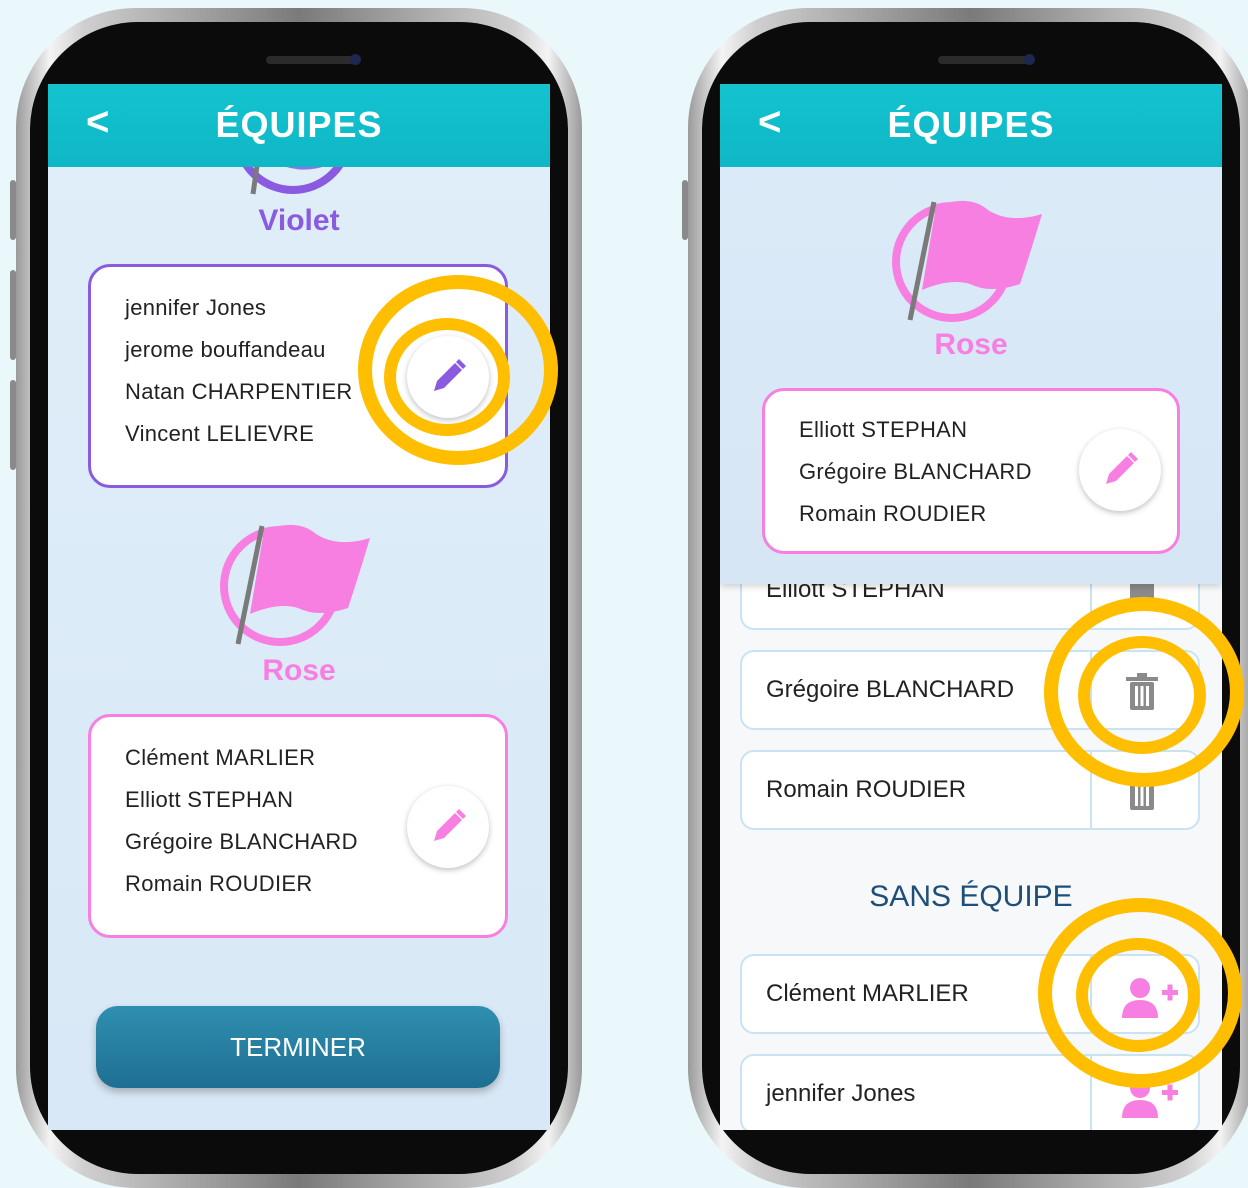  Describe the element at coordinates (239, 391) in the screenshot. I see `member-name: Natan CHARPENTIER` at that location.